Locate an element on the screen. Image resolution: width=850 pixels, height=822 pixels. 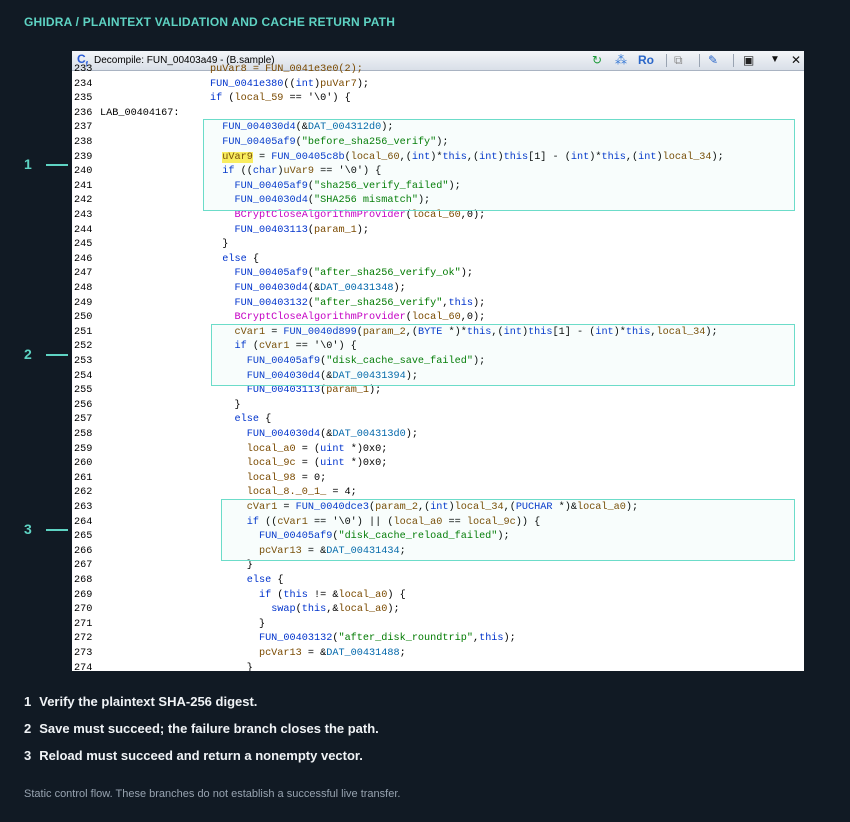
code-token: local_60 is located at coordinates (436, 317).